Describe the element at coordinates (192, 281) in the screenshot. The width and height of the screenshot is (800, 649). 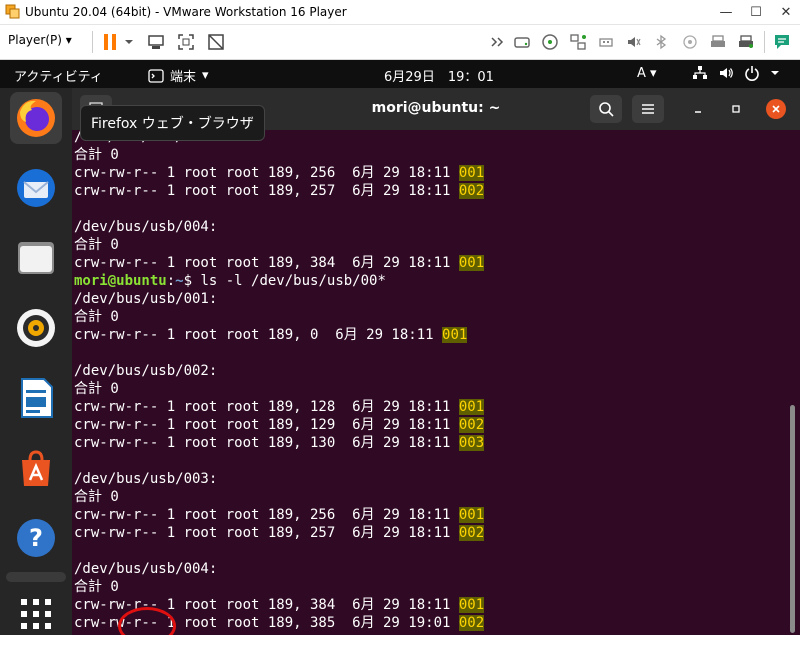
I see `prompt-symbol: $` at that location.